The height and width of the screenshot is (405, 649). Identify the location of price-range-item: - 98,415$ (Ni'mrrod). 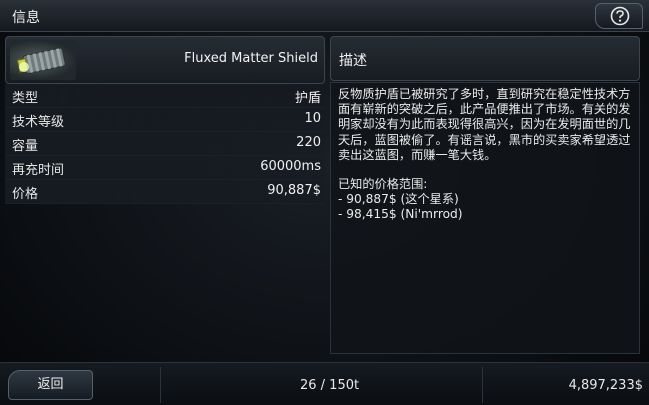
(400, 214).